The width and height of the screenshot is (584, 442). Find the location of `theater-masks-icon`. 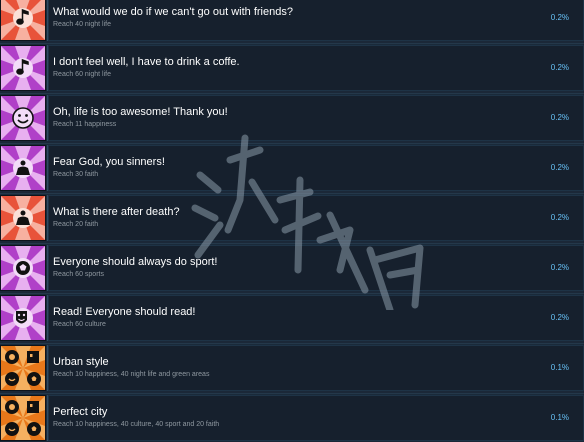

theater-masks-icon is located at coordinates (23, 318).